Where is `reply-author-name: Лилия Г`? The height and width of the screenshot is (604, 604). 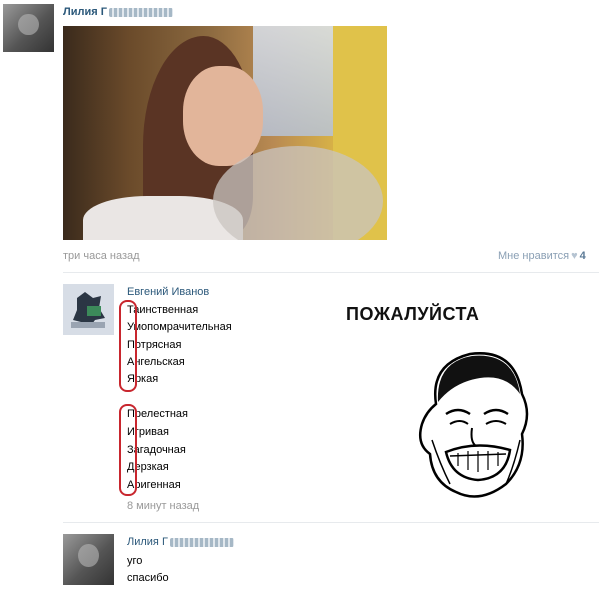 reply-author-name: Лилия Г is located at coordinates (180, 542).